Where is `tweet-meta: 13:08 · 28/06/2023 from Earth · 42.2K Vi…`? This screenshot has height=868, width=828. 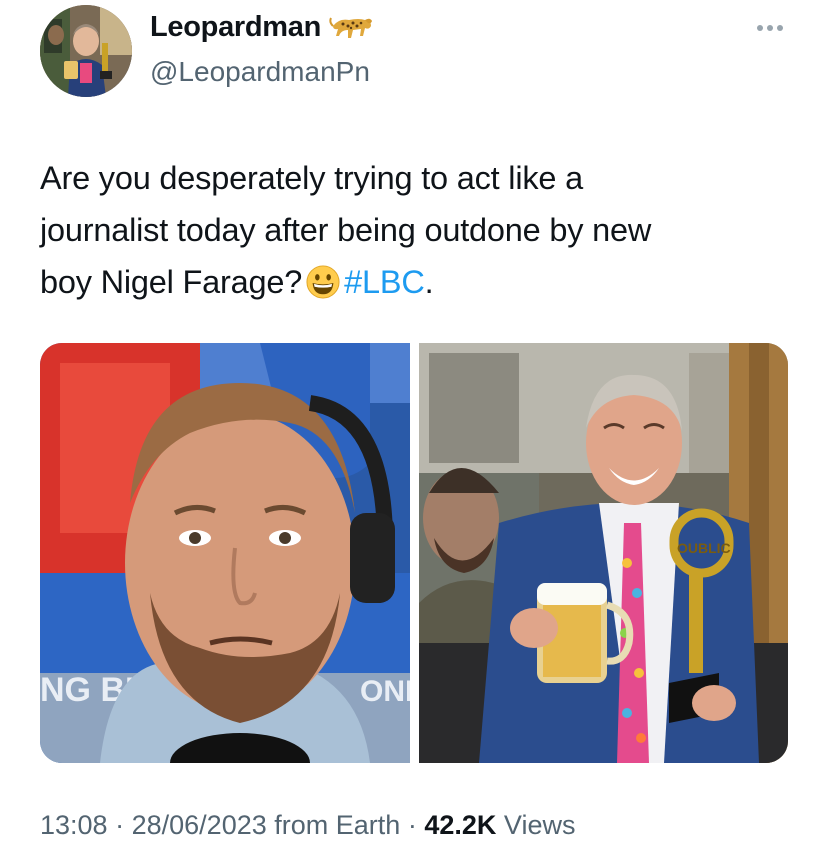
tweet-meta: 13:08 · 28/06/2023 from Earth · 42.2K Vi… is located at coordinates (307, 825).